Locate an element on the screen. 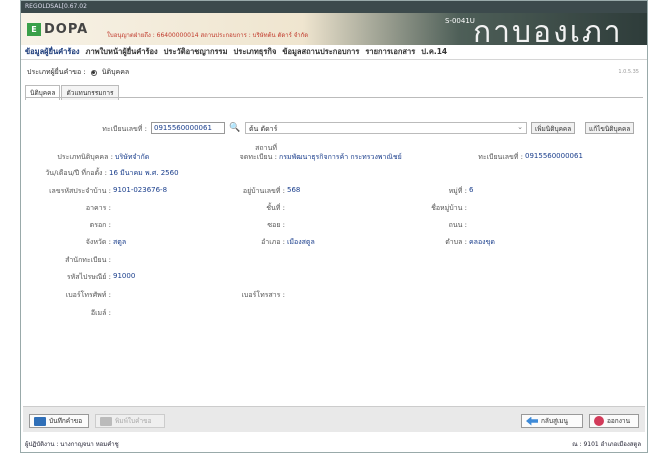  dopa-logo: E DOPA is located at coordinates (57, 29).